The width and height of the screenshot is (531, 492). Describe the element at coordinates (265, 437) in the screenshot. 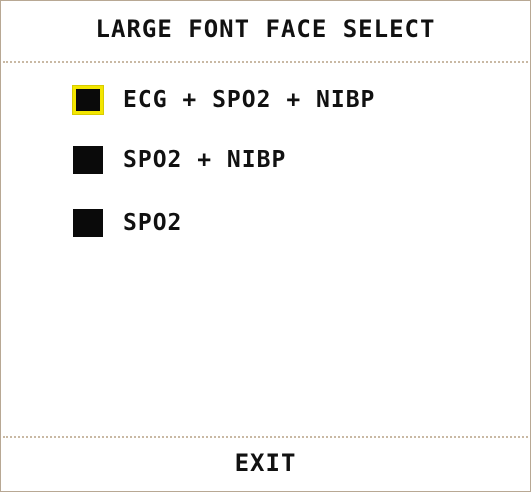

I see `bottom-divider` at that location.